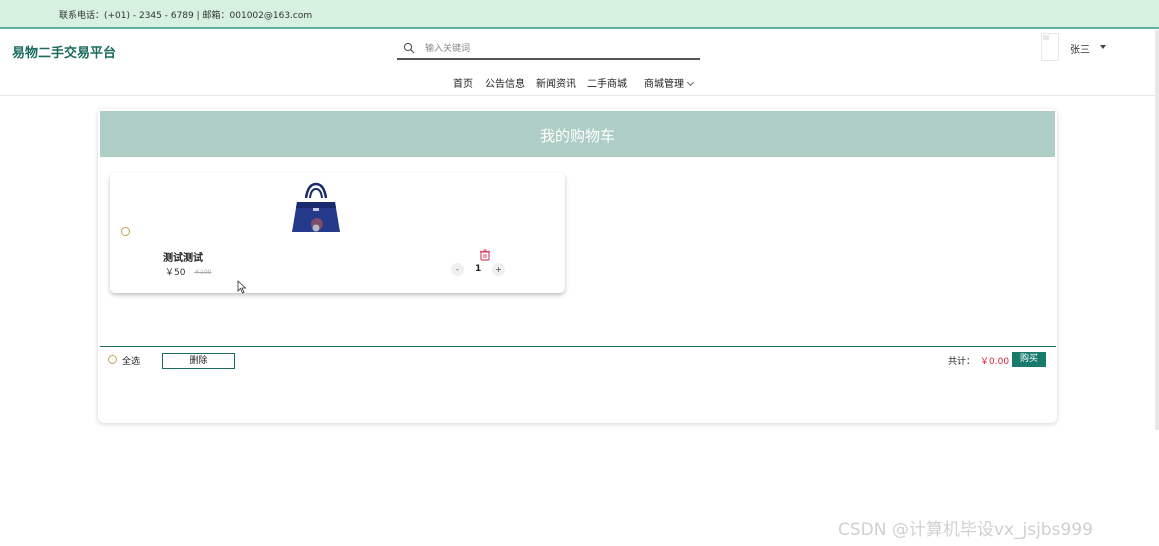 The width and height of the screenshot is (1159, 546). What do you see at coordinates (579, 62) in the screenshot?
I see `header: 易物二手交易平台 张三 首页 公告信息 新闻资讯 二手商城 商城管理` at bounding box center [579, 62].